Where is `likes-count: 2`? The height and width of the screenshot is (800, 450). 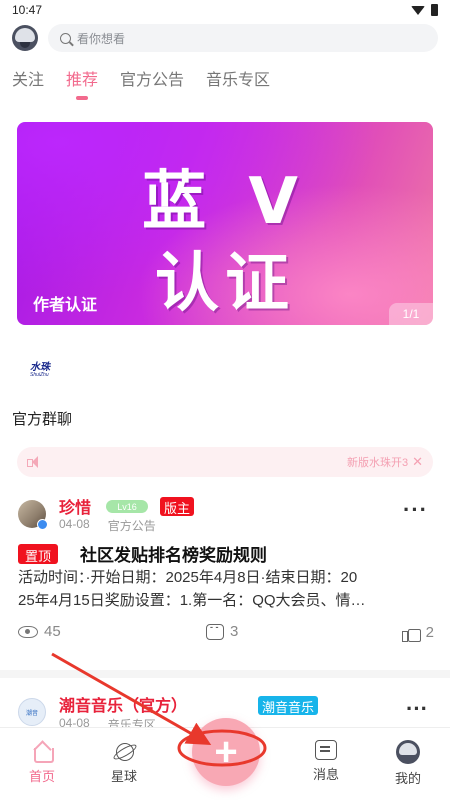 likes-count: 2 is located at coordinates (429, 632).